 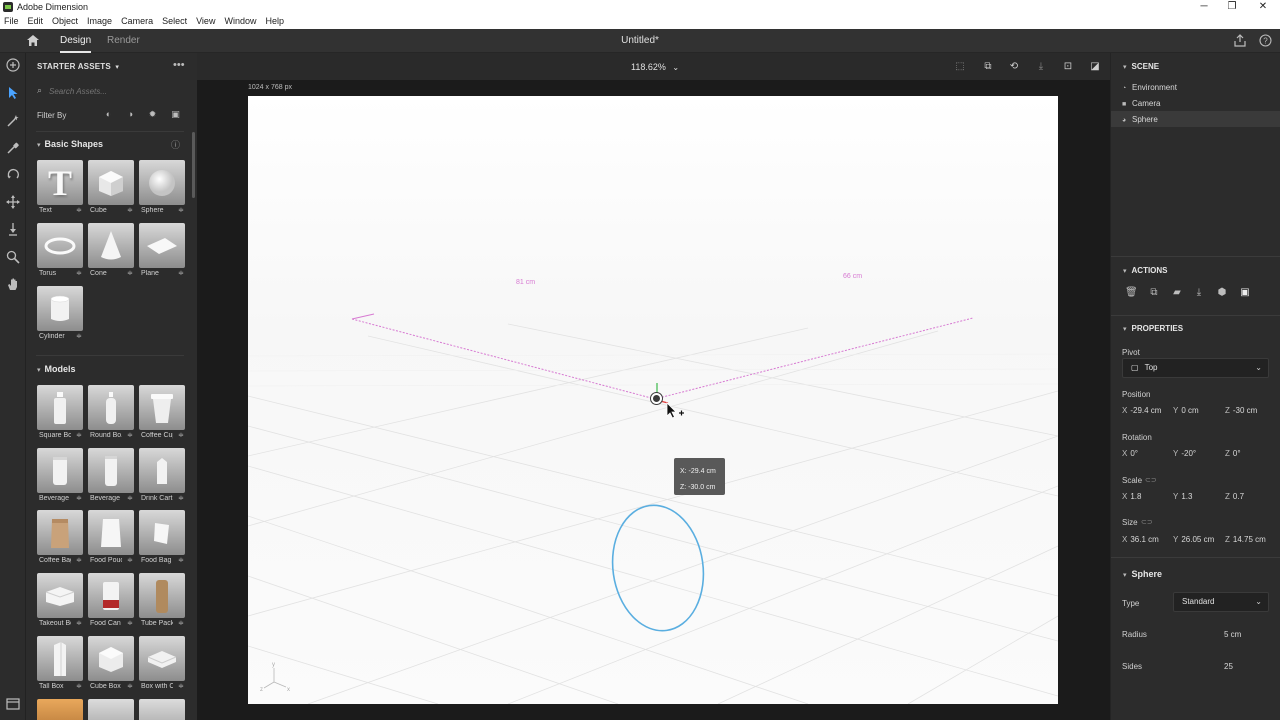 What do you see at coordinates (108, 114) in the screenshot?
I see `filter-models-icon: ◐` at bounding box center [108, 114].